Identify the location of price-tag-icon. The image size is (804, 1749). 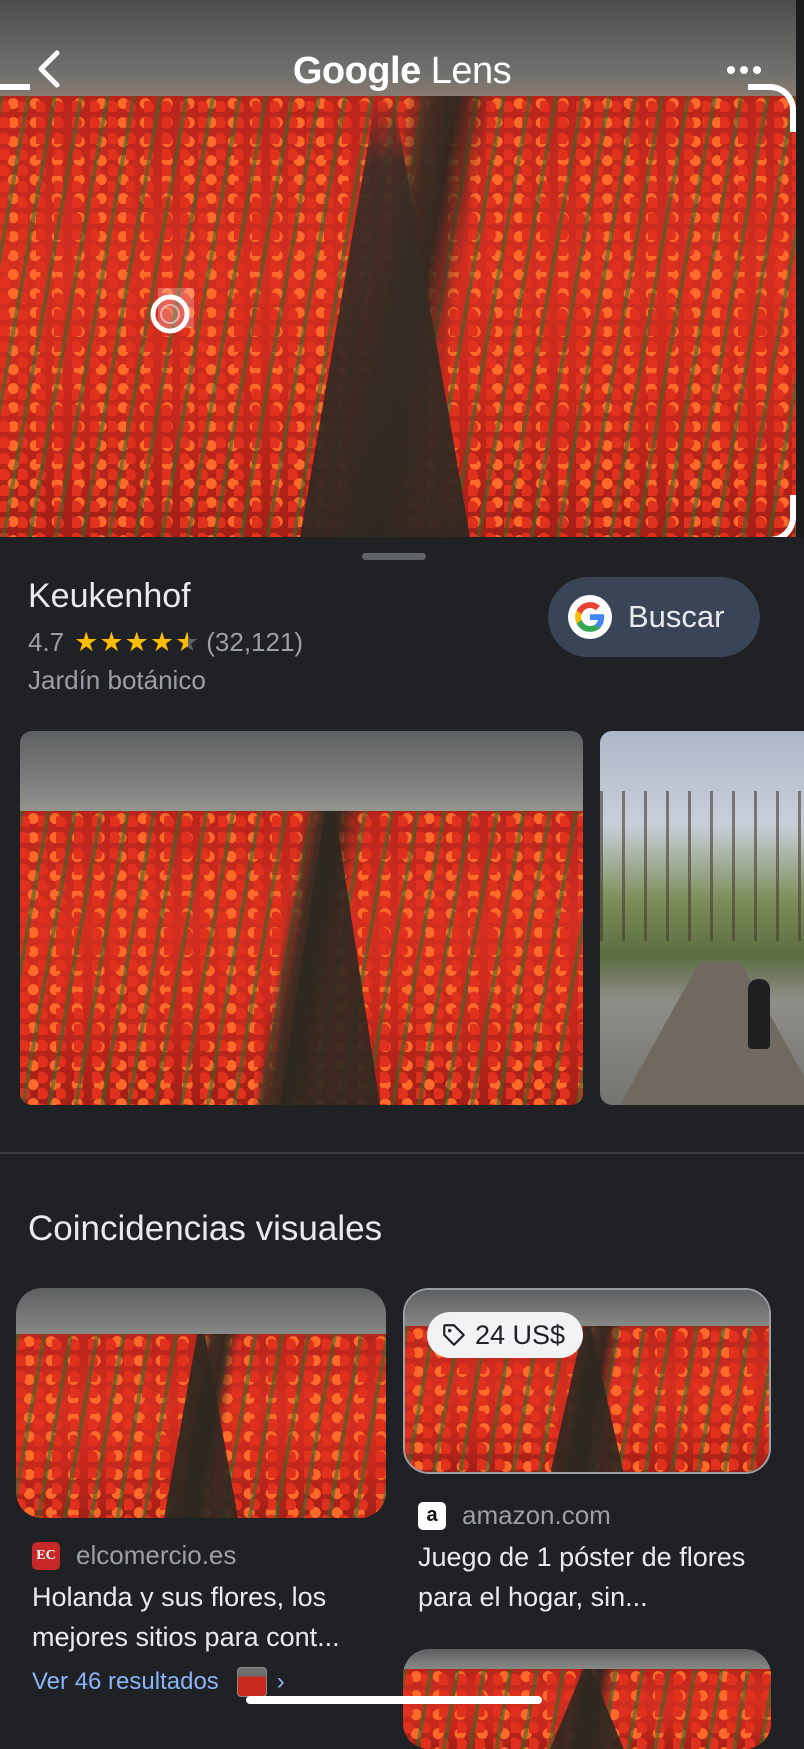
(454, 1335).